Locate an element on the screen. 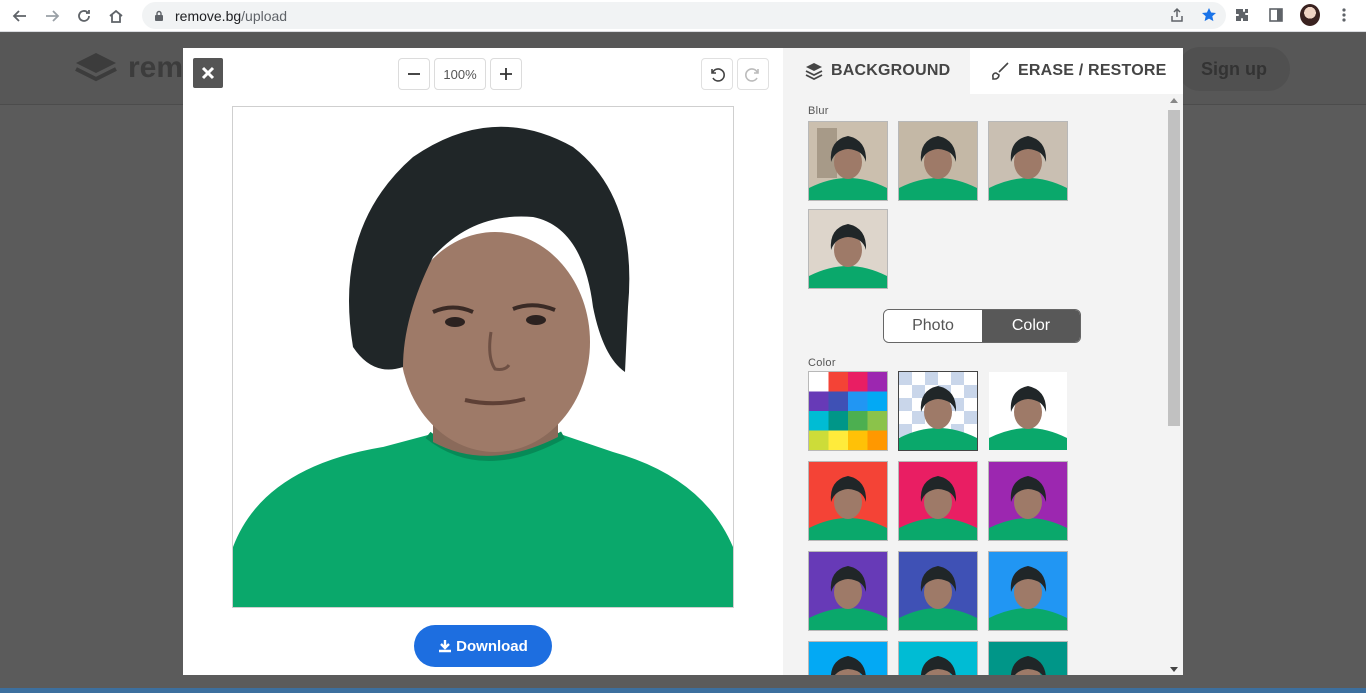 The image size is (1366, 693). url-text: remove.bg/upload is located at coordinates (231, 15).